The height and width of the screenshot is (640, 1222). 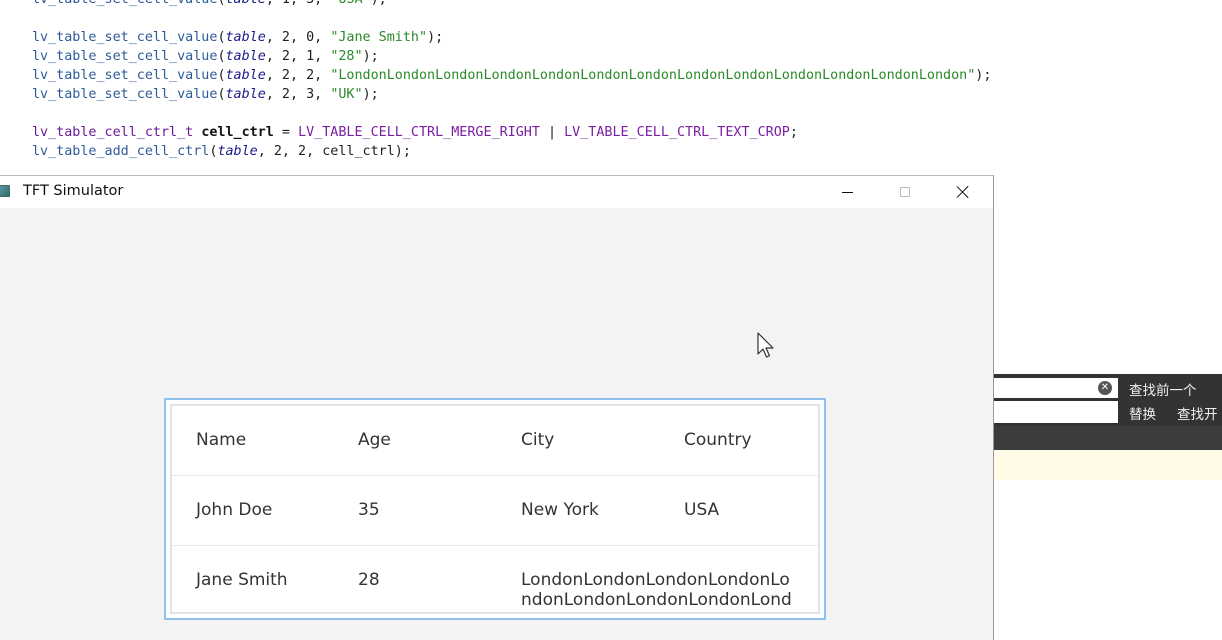 I want to click on maximize-button, so click(x=905, y=192).